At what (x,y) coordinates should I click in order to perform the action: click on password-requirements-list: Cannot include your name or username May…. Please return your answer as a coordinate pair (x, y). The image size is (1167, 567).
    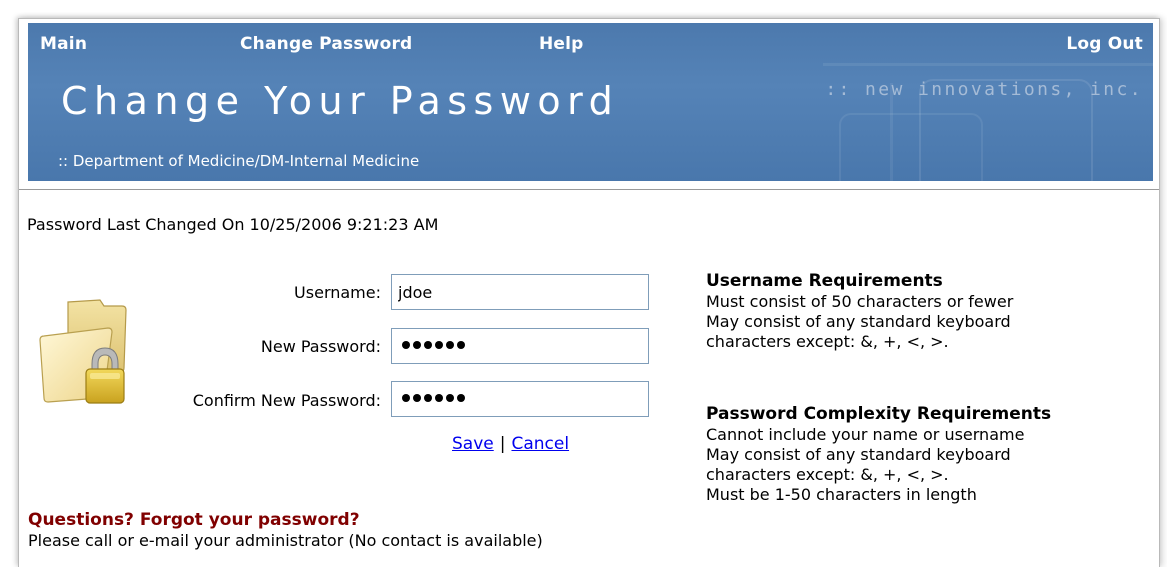
    Looking at the image, I should click on (865, 465).